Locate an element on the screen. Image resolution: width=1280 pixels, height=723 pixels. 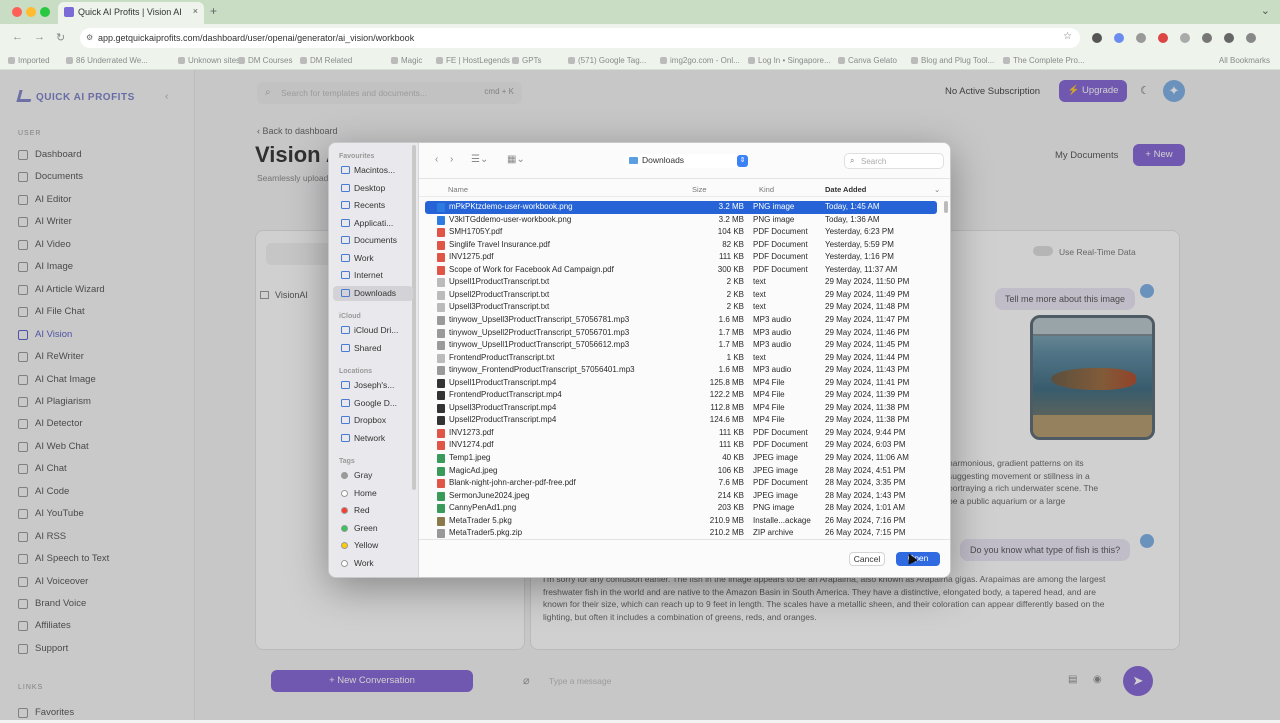
finder-sidebar-item-documents: Documents is located at coordinates (373, 240).